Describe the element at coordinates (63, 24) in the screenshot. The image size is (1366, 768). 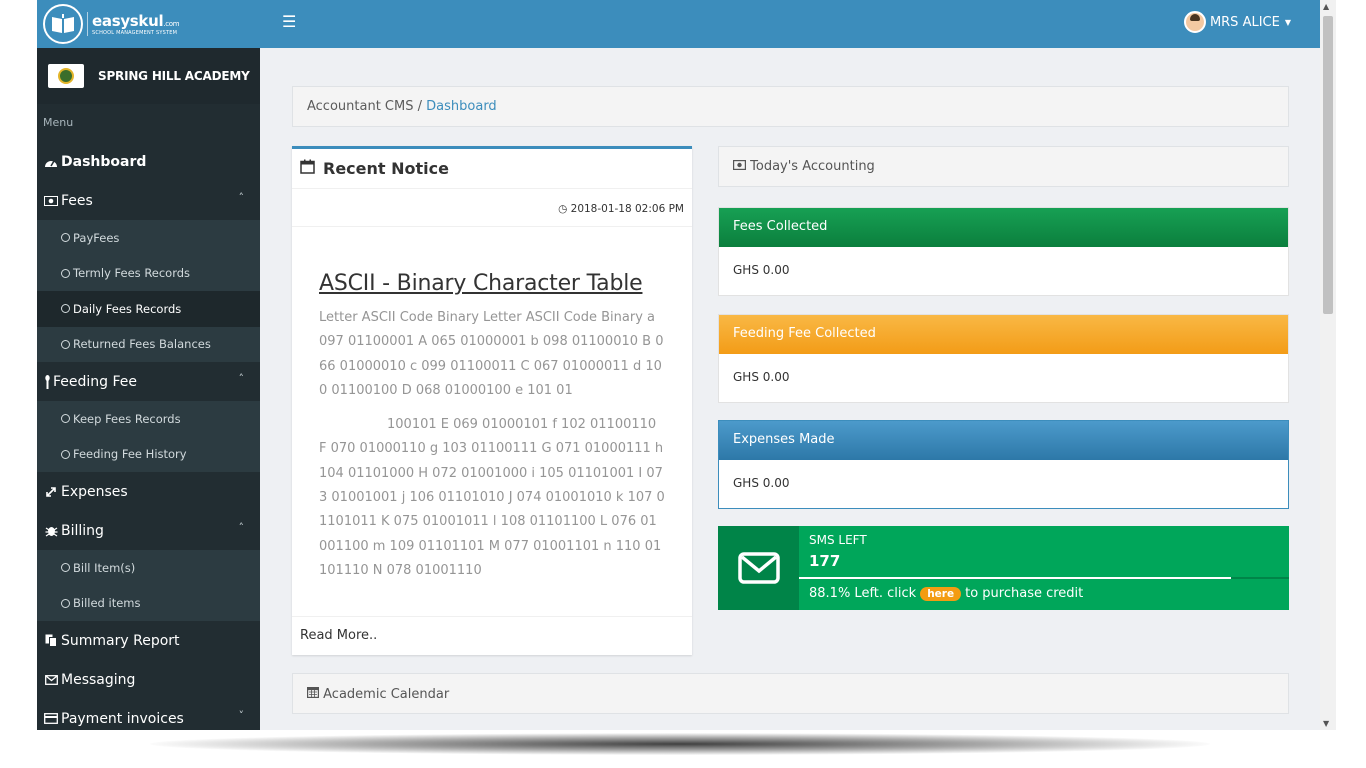
I see `book-logo-icon` at that location.